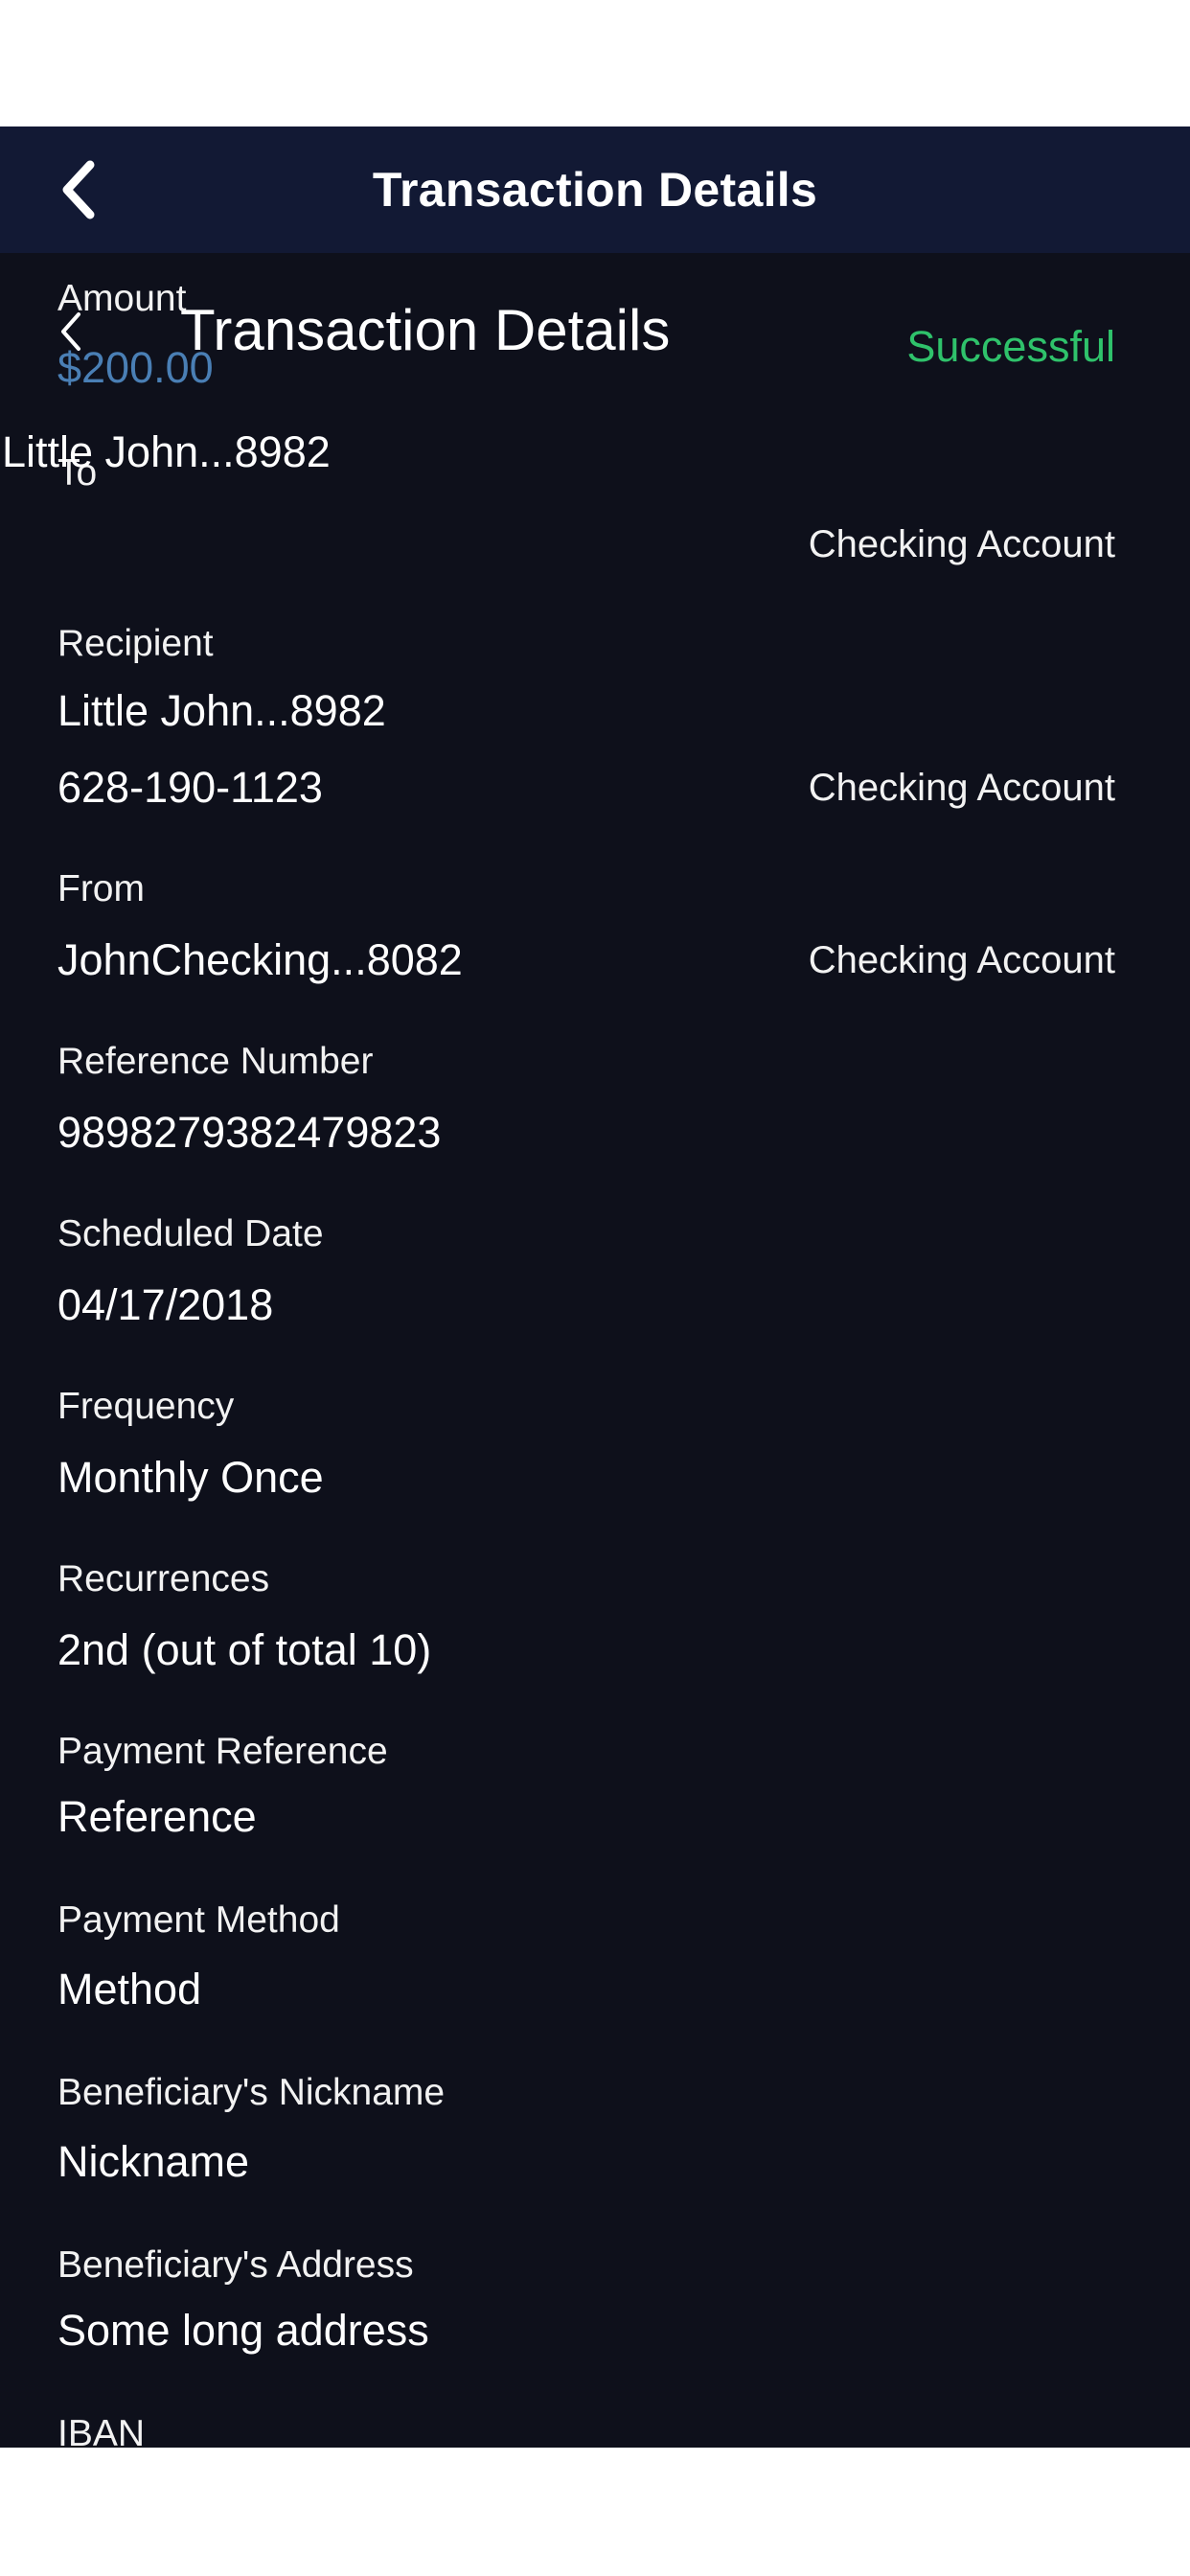 Image resolution: width=1190 pixels, height=2576 pixels. What do you see at coordinates (216, 1061) in the screenshot?
I see `reference-number-label: Reference Number` at bounding box center [216, 1061].